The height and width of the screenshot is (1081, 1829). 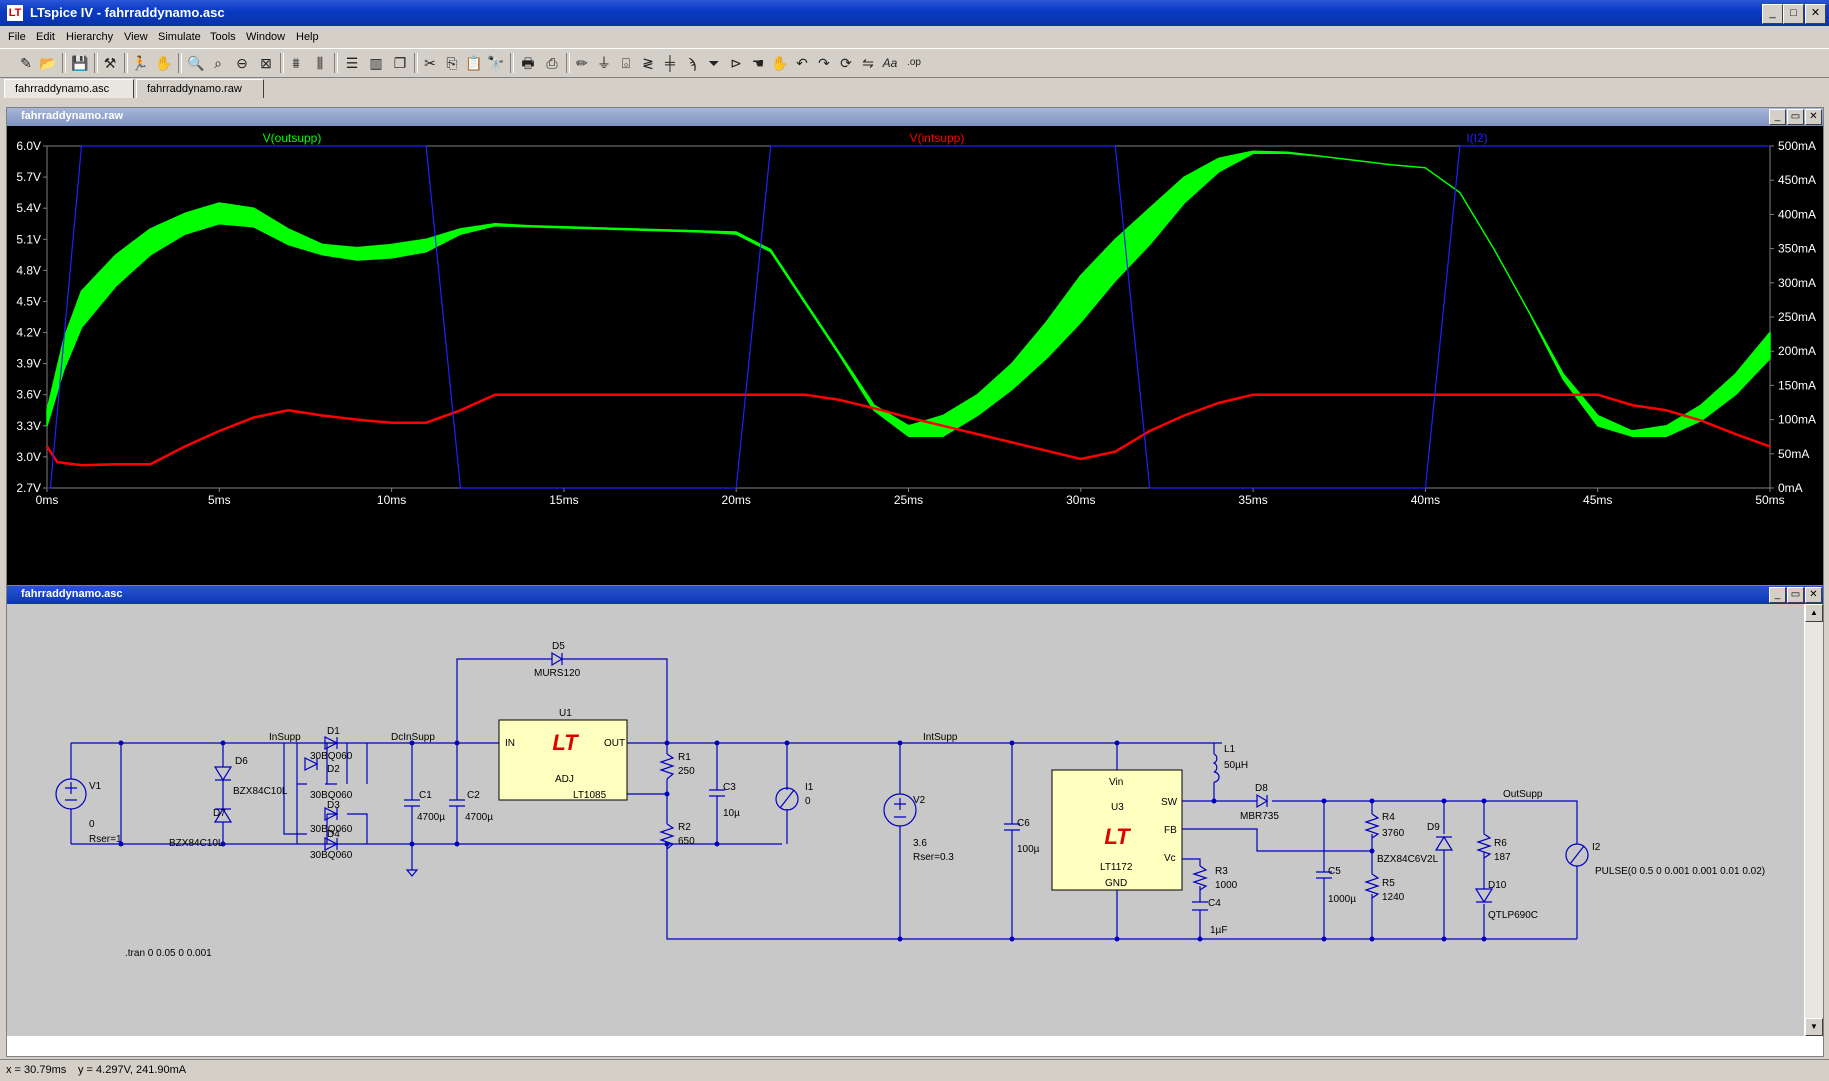 What do you see at coordinates (1772, 14) in the screenshot?
I see `minimize-button: _` at bounding box center [1772, 14].